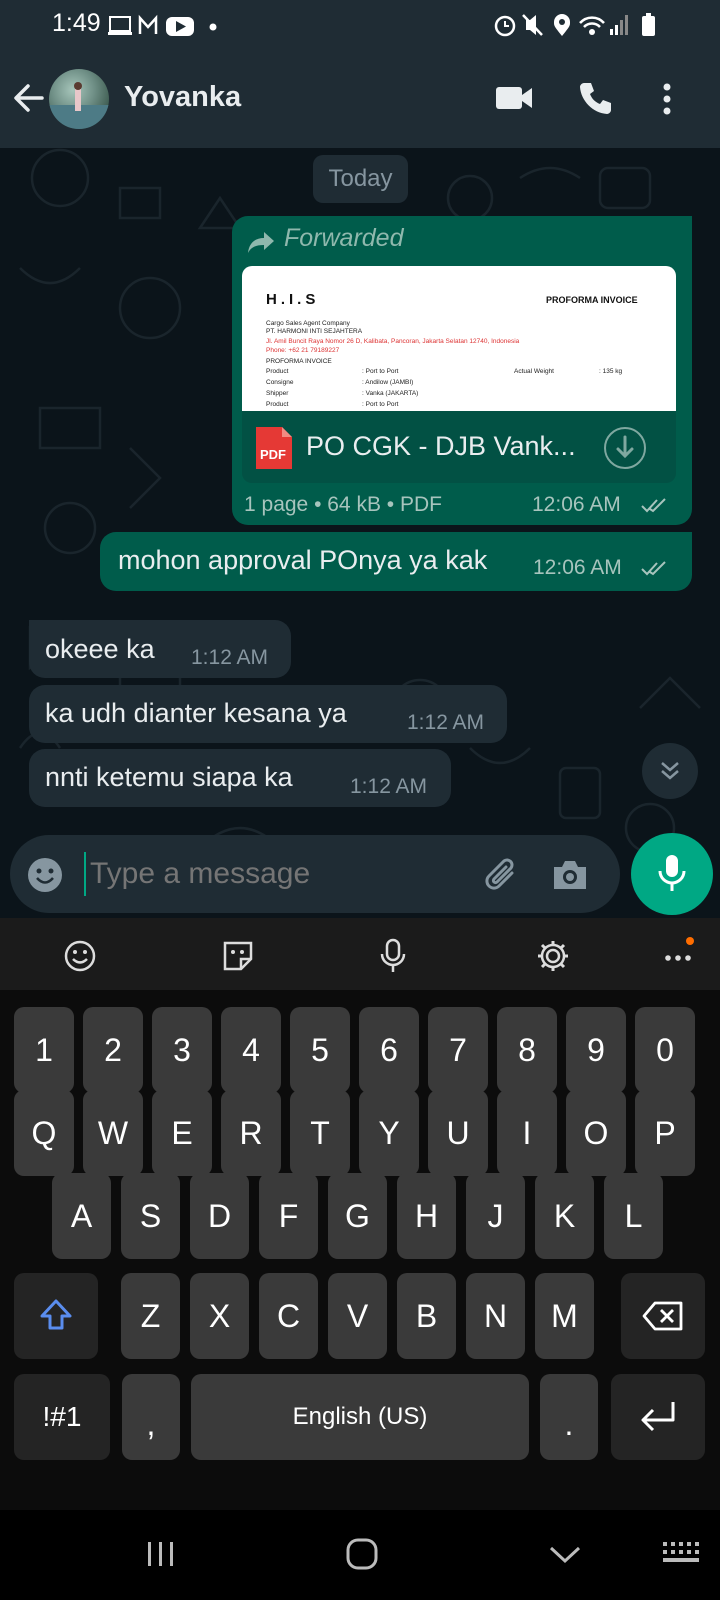 The height and width of the screenshot is (1600, 720). I want to click on key-j: J, so click(495, 1216).